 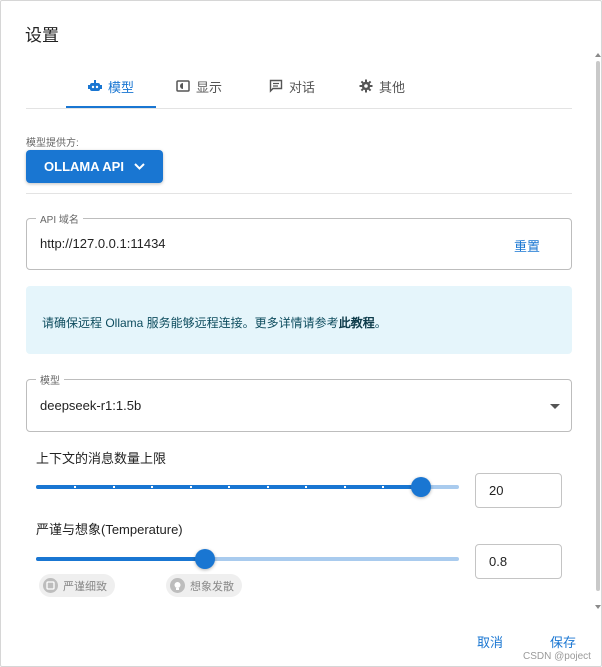 What do you see at coordinates (59, 218) in the screenshot?
I see `api-host-label: API 域名` at bounding box center [59, 218].